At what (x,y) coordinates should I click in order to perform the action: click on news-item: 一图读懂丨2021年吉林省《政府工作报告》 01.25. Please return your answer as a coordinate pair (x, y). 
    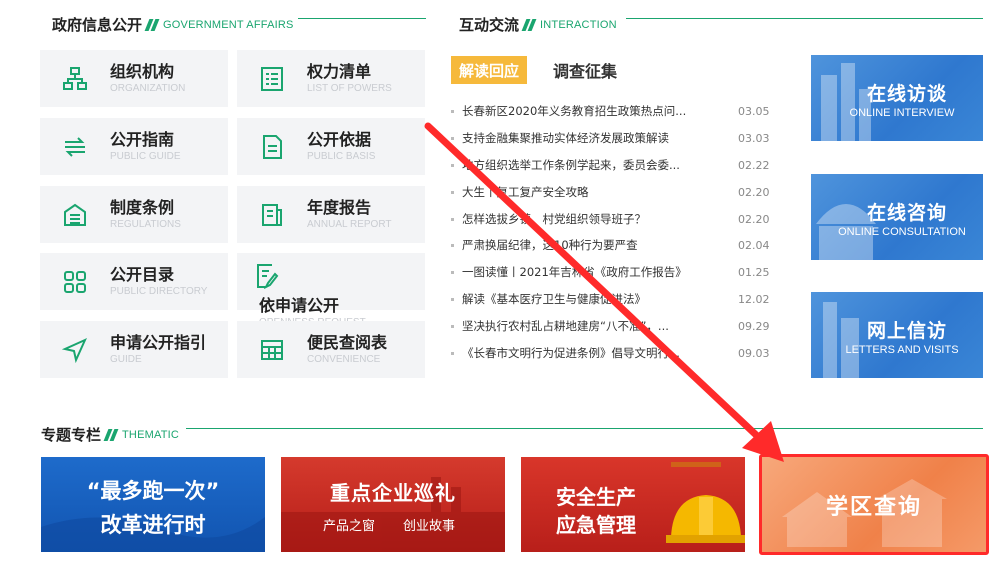
    Looking at the image, I should click on (611, 272).